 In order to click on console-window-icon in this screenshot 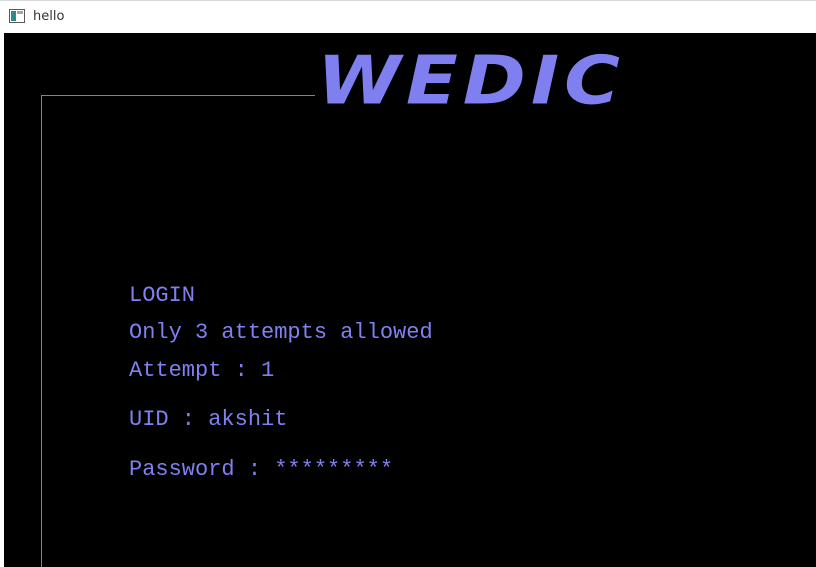, I will do `click(17, 16)`.